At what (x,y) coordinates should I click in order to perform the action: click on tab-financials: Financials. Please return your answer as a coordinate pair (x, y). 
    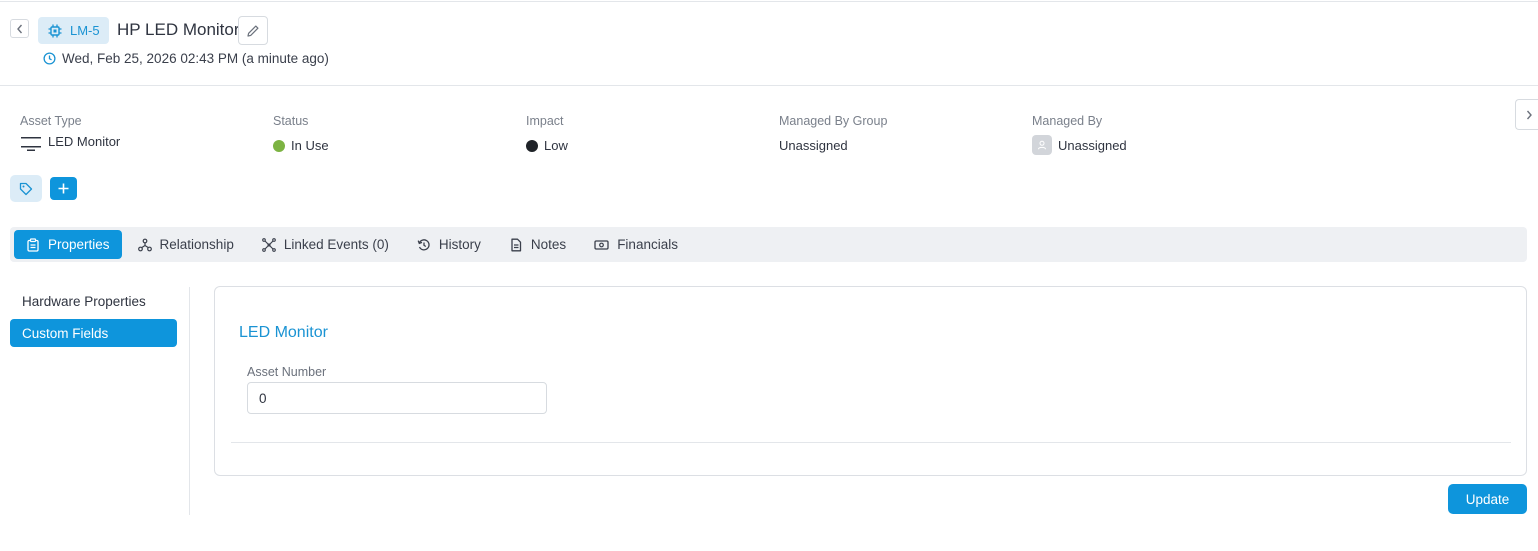
    Looking at the image, I should click on (636, 244).